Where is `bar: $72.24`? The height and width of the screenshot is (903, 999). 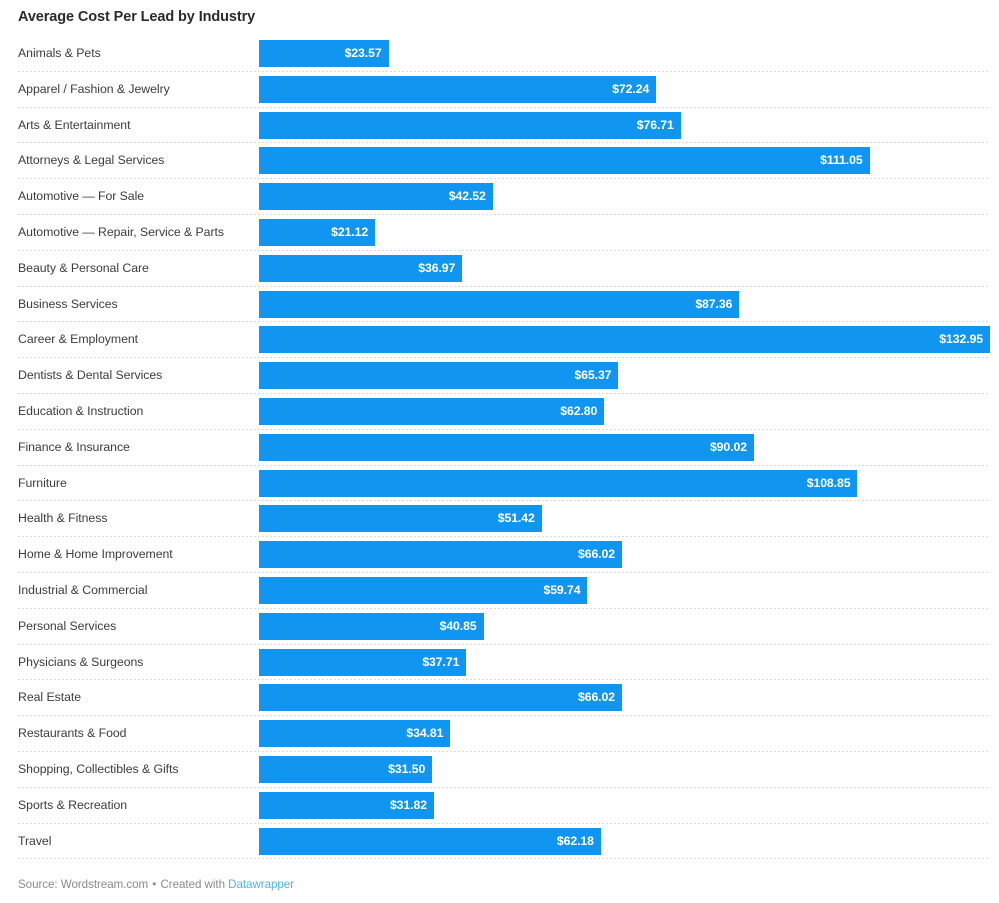
bar: $72.24 is located at coordinates (458, 89).